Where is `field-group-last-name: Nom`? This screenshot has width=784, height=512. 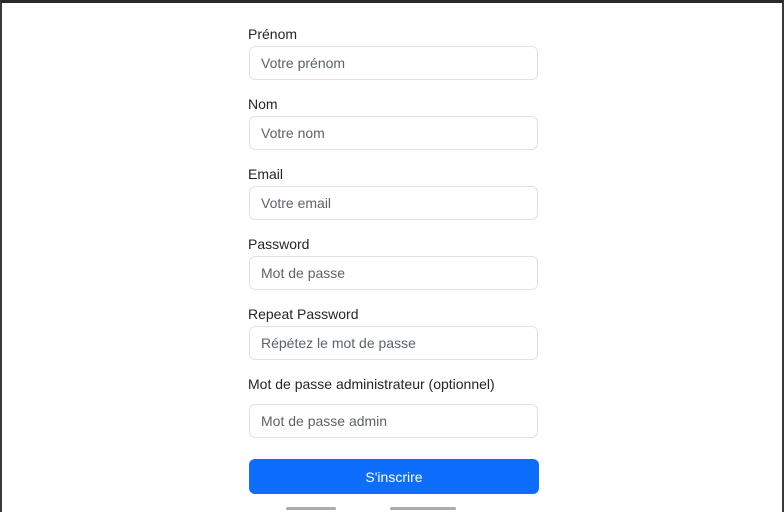
field-group-last-name: Nom is located at coordinates (393, 122).